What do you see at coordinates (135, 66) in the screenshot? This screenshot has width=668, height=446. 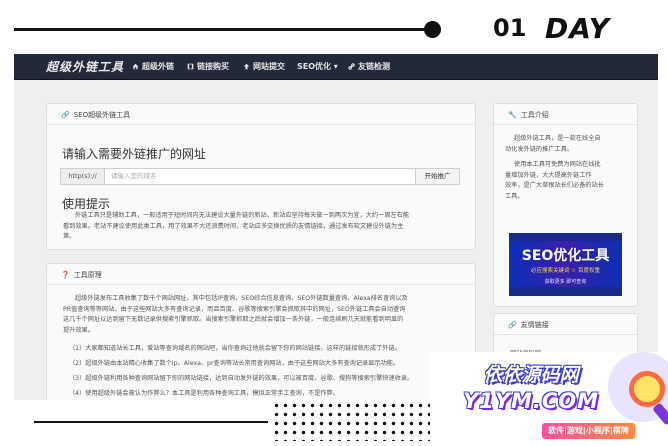 I see `home-icon` at bounding box center [135, 66].